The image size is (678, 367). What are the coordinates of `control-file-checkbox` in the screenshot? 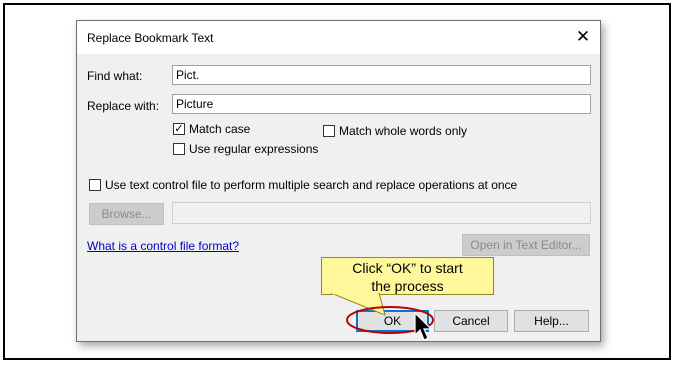 It's located at (95, 185).